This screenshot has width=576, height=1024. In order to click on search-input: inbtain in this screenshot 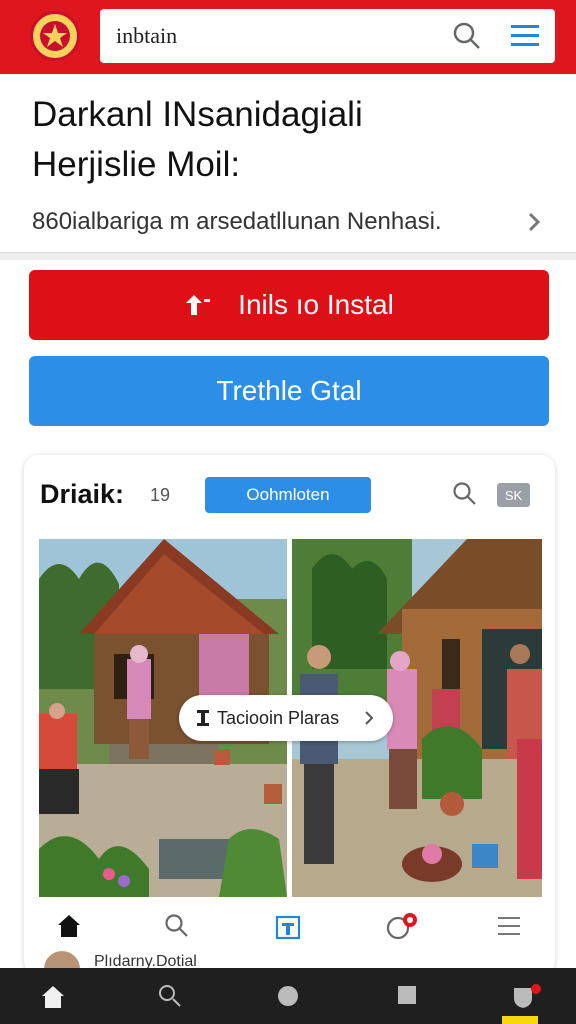, I will do `click(146, 36)`.